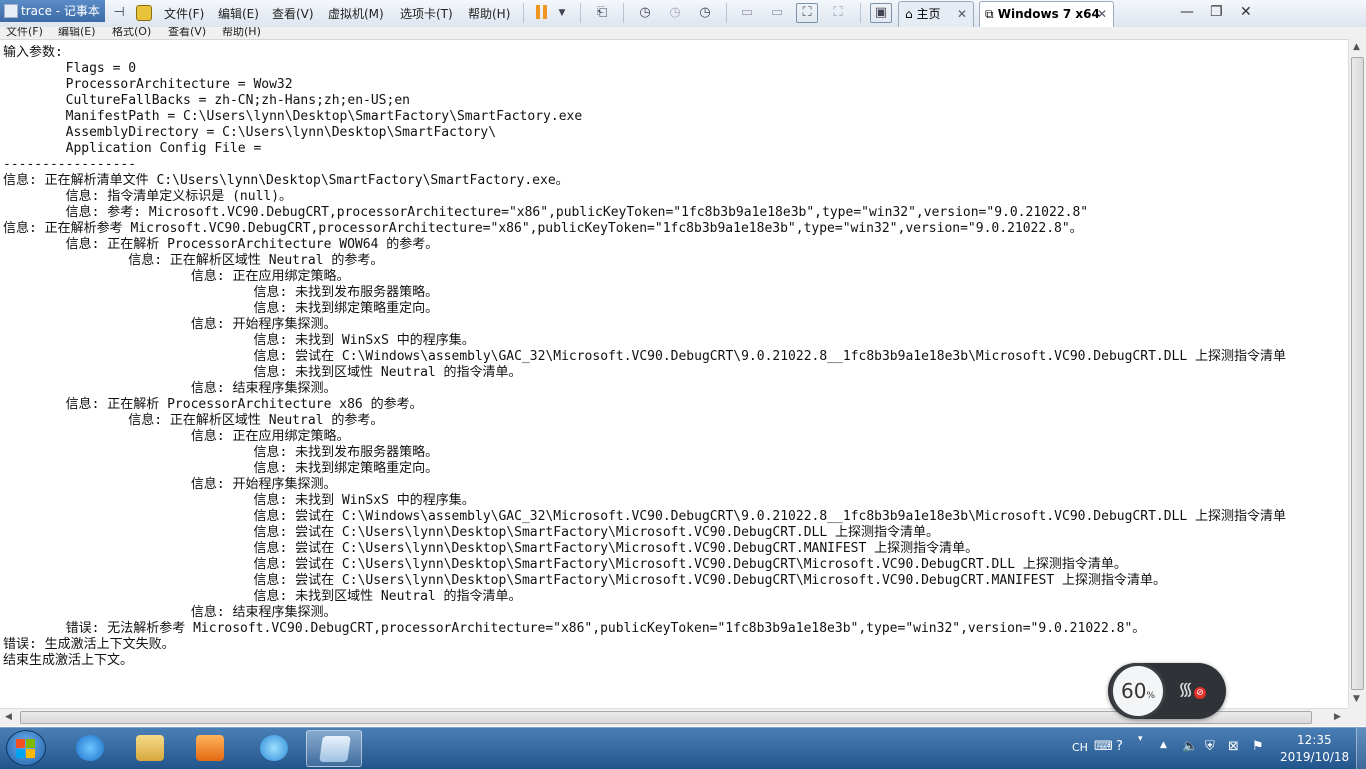 This screenshot has width=1366, height=769. Describe the element at coordinates (777, 13) in the screenshot. I see `console-view-icon: ▭` at that location.